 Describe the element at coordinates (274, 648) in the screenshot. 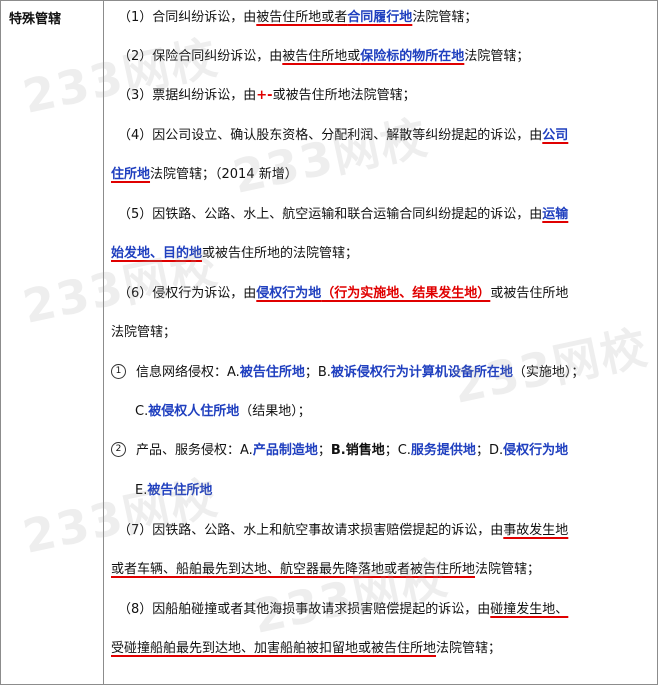

I see `text-segment: 受碰撞船舶最先到达地、加害船舶被扣留地或被告住所地` at that location.